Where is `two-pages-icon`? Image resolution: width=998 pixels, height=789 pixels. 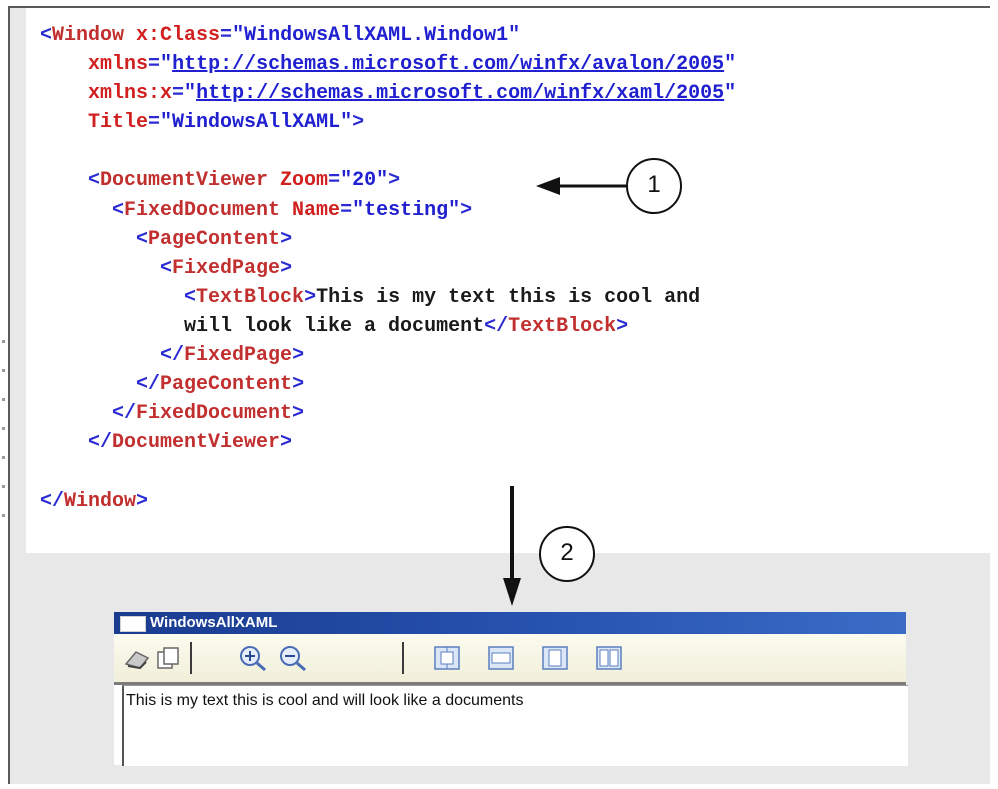 two-pages-icon is located at coordinates (609, 658).